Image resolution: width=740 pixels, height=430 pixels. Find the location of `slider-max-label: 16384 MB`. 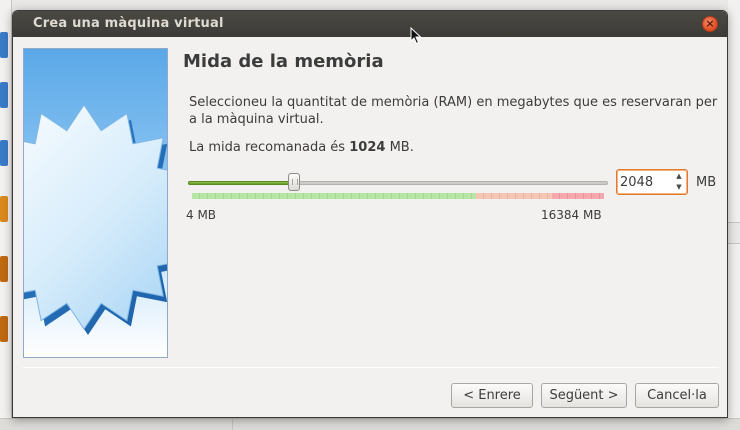

slider-max-label: 16384 MB is located at coordinates (571, 215).